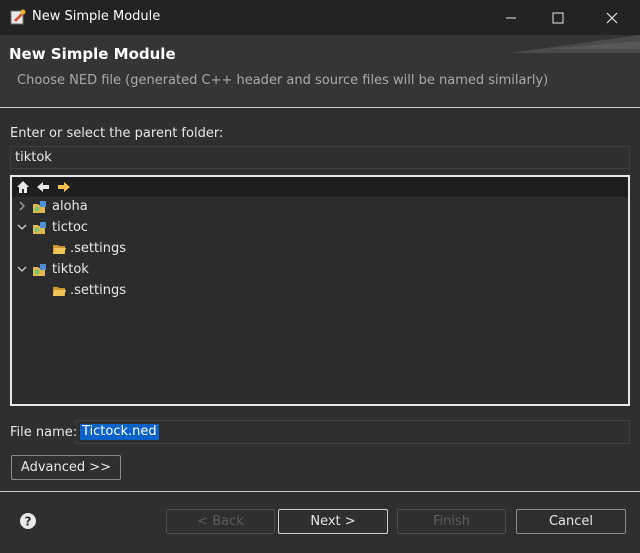  What do you see at coordinates (320, 157) in the screenshot?
I see `parent-folder-input: tiktok` at bounding box center [320, 157].